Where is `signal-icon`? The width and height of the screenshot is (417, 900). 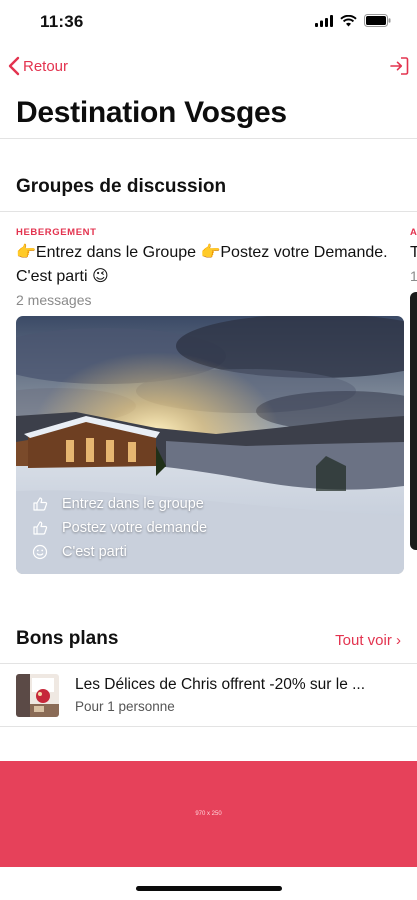
signal-icon is located at coordinates (324, 23).